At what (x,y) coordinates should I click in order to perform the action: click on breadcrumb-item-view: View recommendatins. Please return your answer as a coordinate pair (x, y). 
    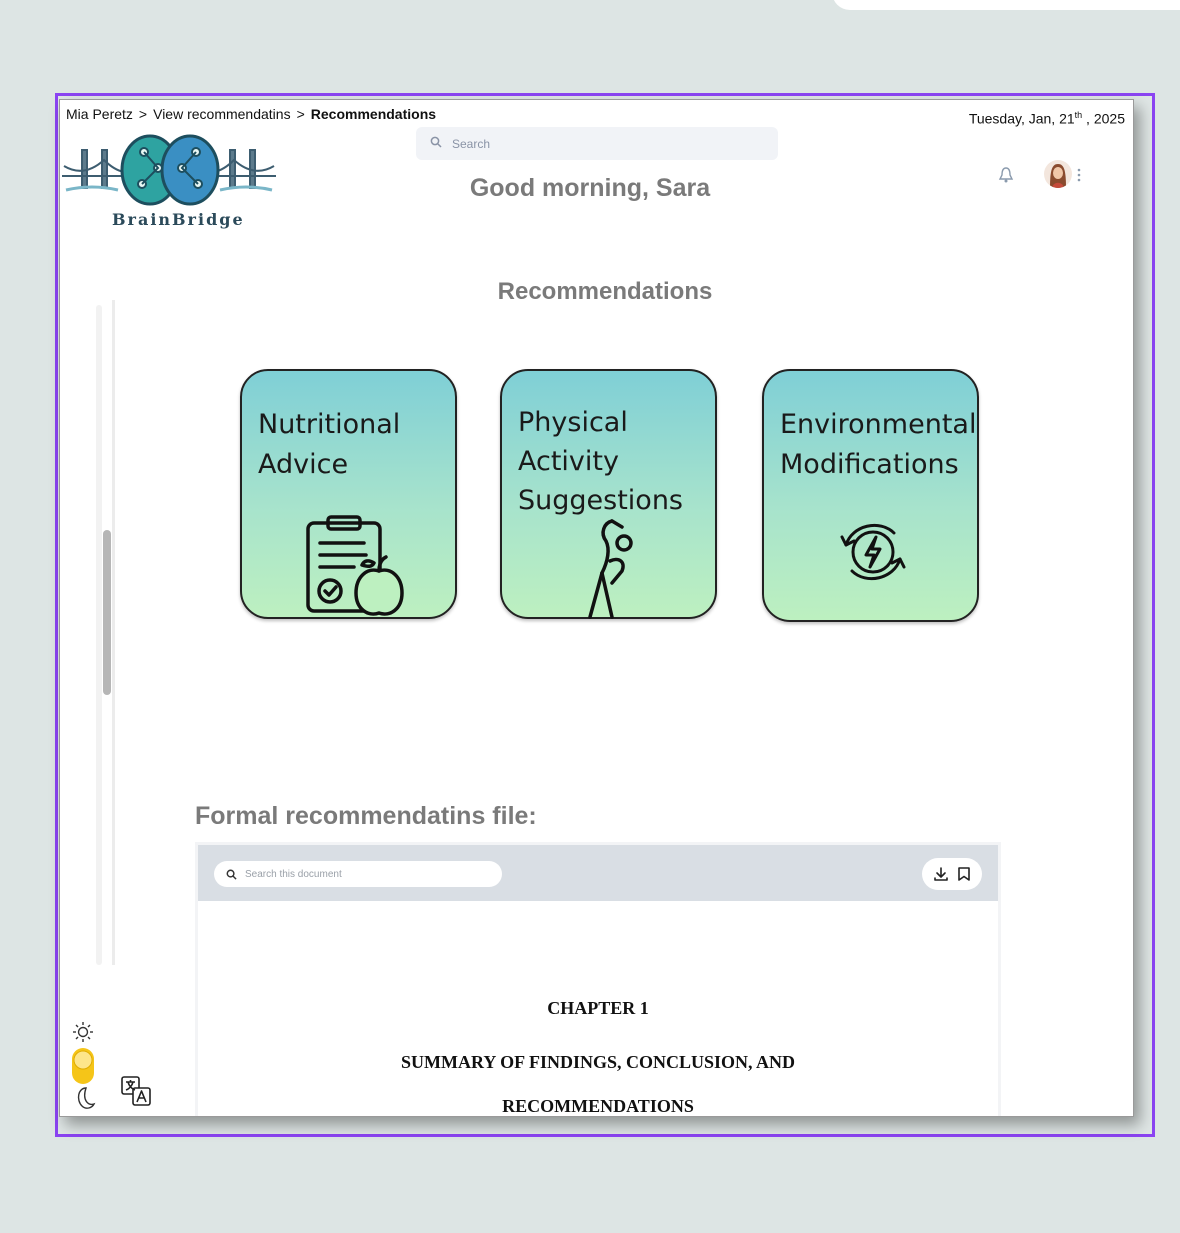
    Looking at the image, I should click on (221, 114).